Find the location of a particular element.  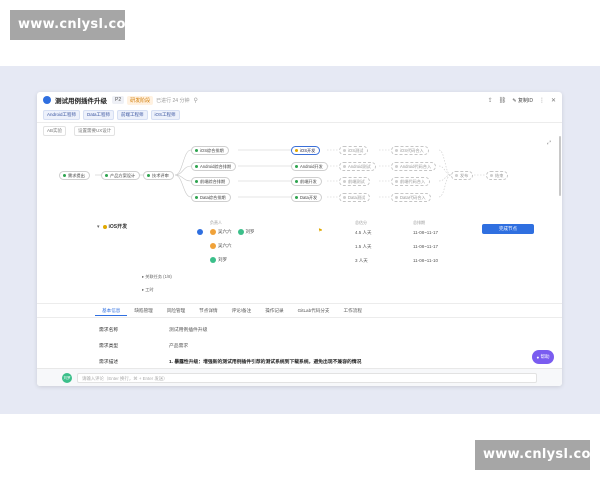

flow-node-label: 发布 is located at coordinates (464, 175).